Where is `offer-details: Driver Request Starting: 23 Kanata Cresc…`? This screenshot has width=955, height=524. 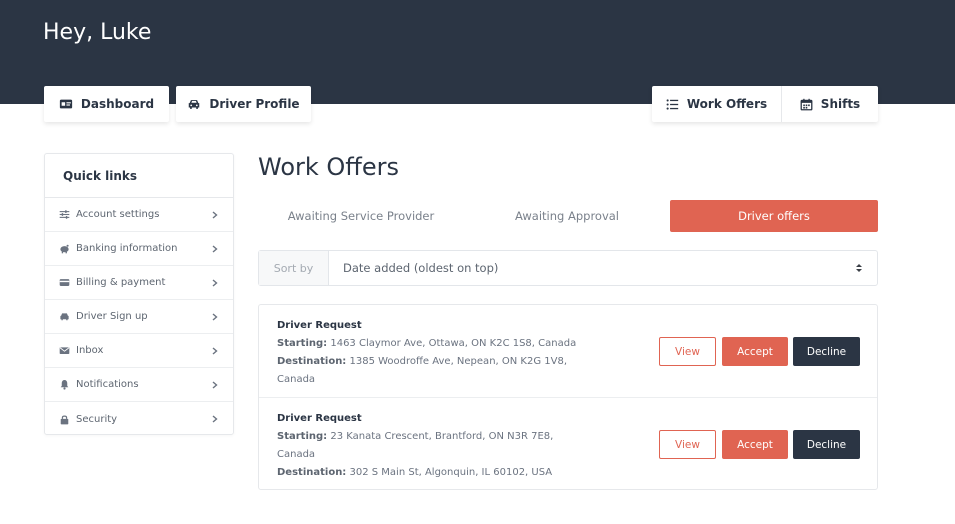
offer-details: Driver Request Starting: 23 Kanata Cresc… is located at coordinates (427, 446).